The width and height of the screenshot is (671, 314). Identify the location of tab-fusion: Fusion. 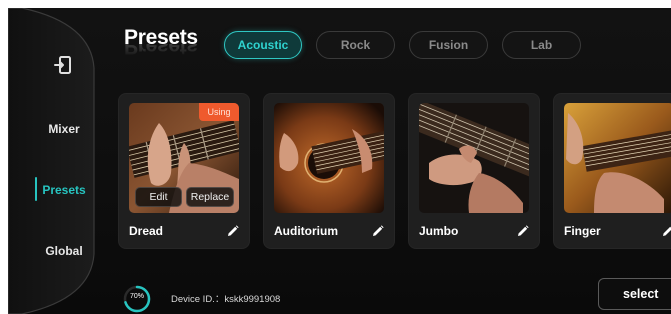
(448, 45).